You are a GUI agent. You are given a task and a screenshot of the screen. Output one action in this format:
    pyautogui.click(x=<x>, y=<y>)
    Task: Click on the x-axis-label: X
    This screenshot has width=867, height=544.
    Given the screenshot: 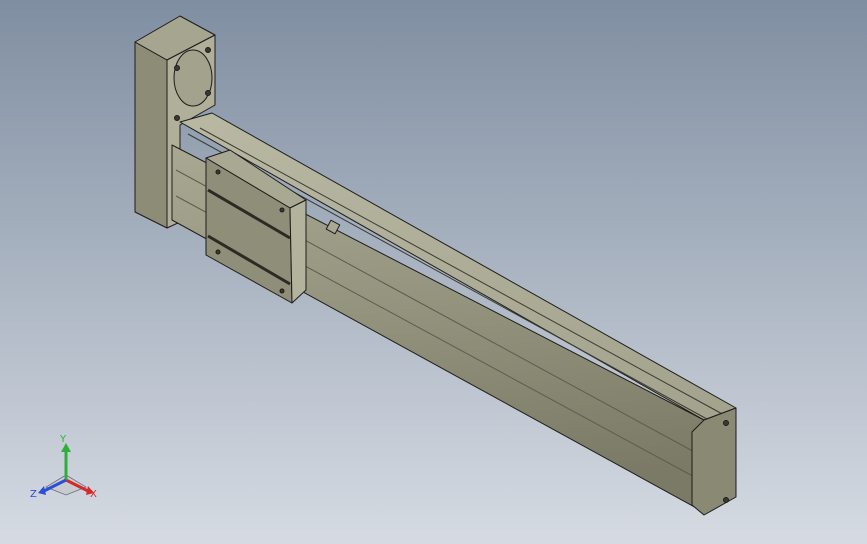 What is the action you would take?
    pyautogui.click(x=93, y=494)
    